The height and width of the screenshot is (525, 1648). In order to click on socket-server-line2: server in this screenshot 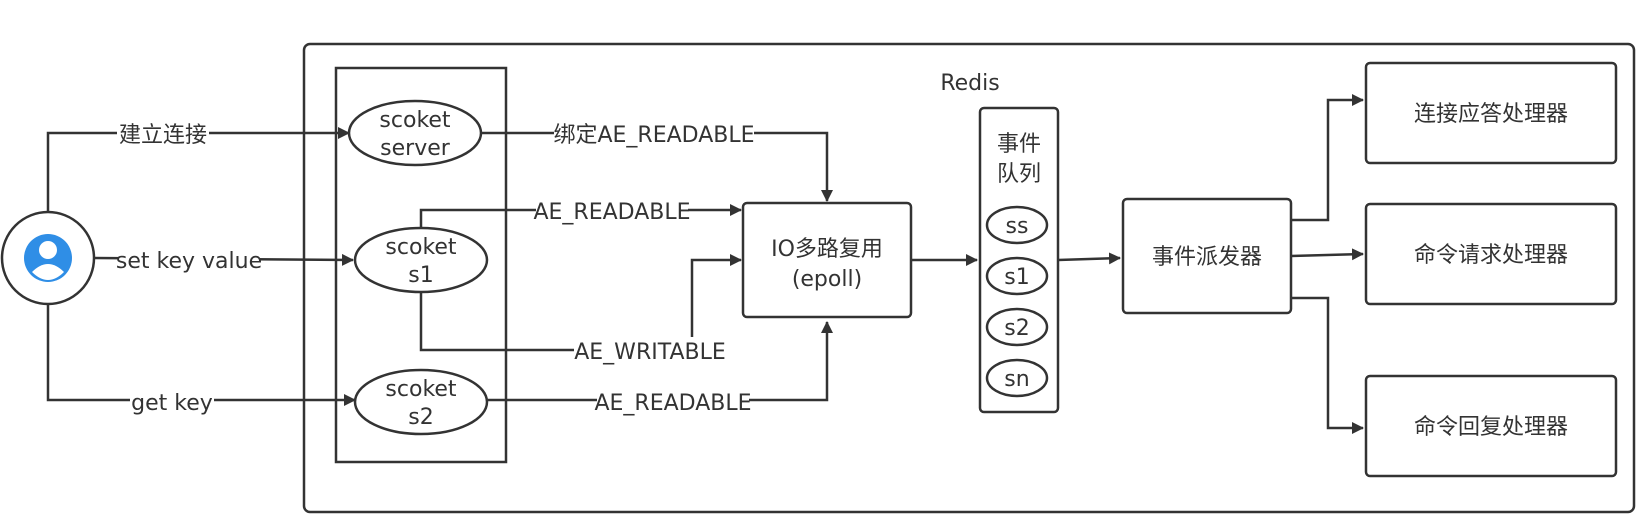, I will do `click(415, 148)`.